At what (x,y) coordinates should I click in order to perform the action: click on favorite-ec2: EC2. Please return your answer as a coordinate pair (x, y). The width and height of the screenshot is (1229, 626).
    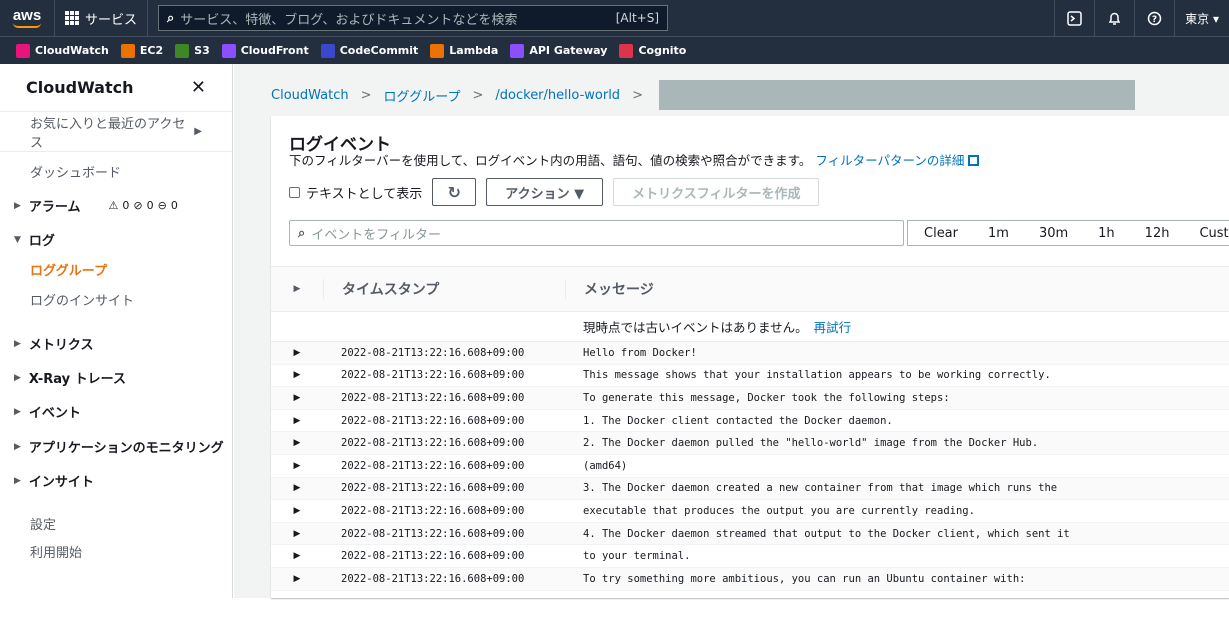
    Looking at the image, I should click on (142, 50).